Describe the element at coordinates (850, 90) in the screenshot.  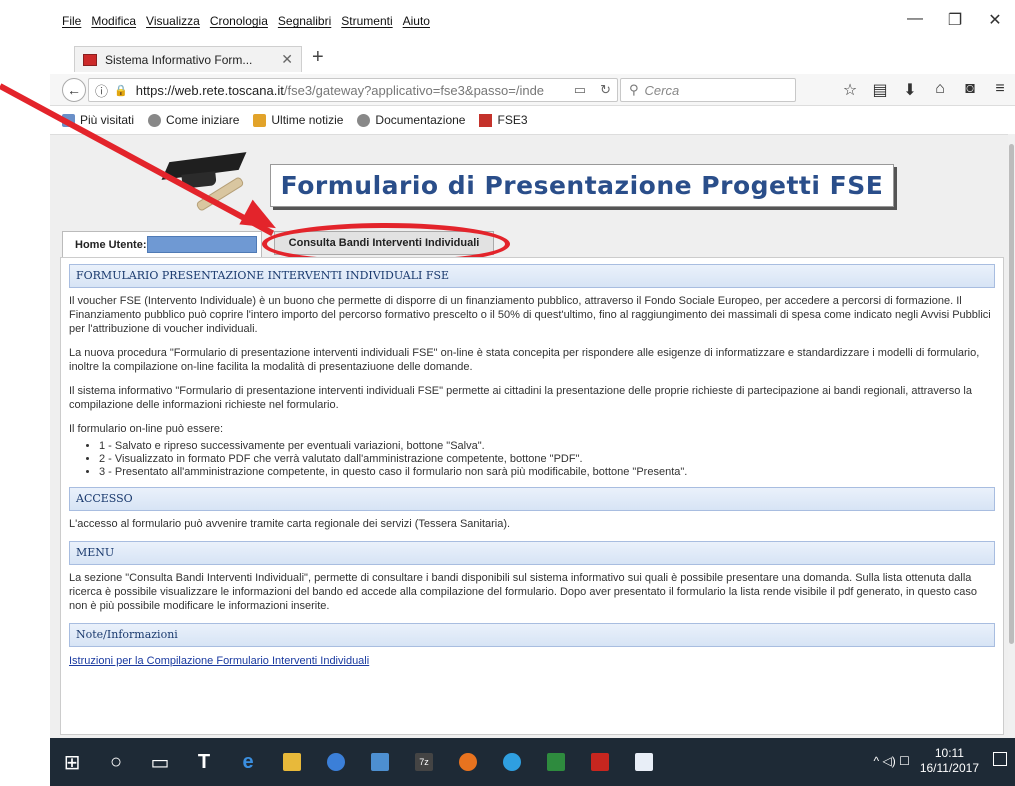
I see `bookmark-star-icon: ☆` at that location.